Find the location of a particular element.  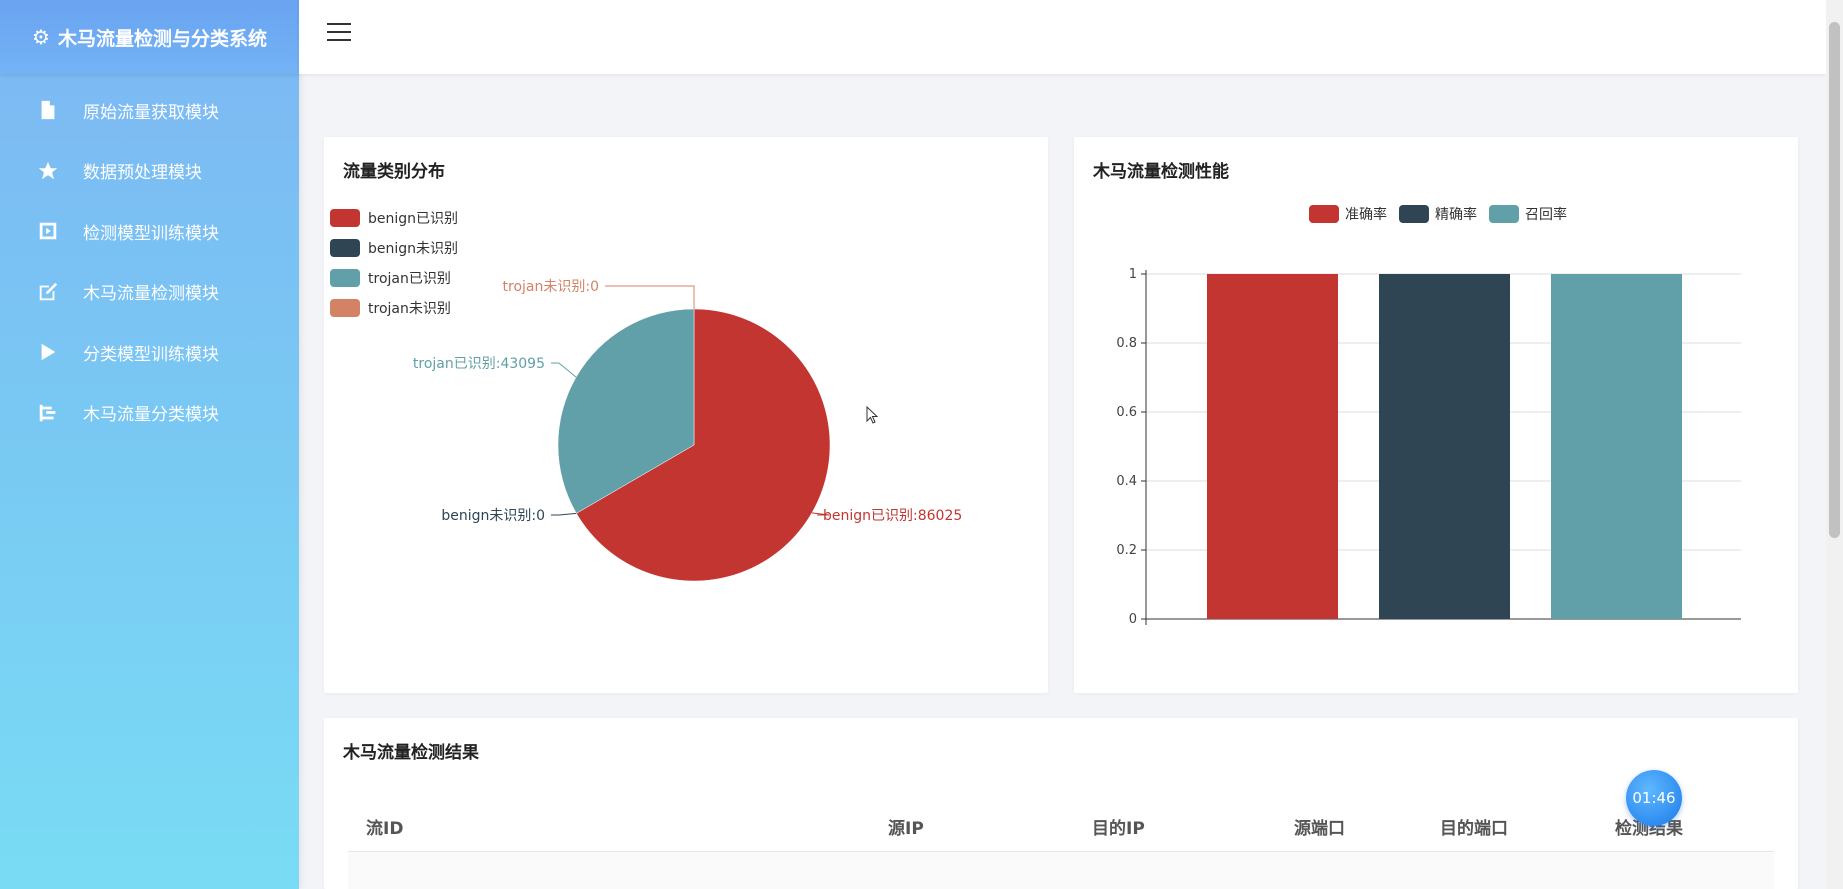

sidebar-item-label: 检测模型训练模块 is located at coordinates (151, 233).